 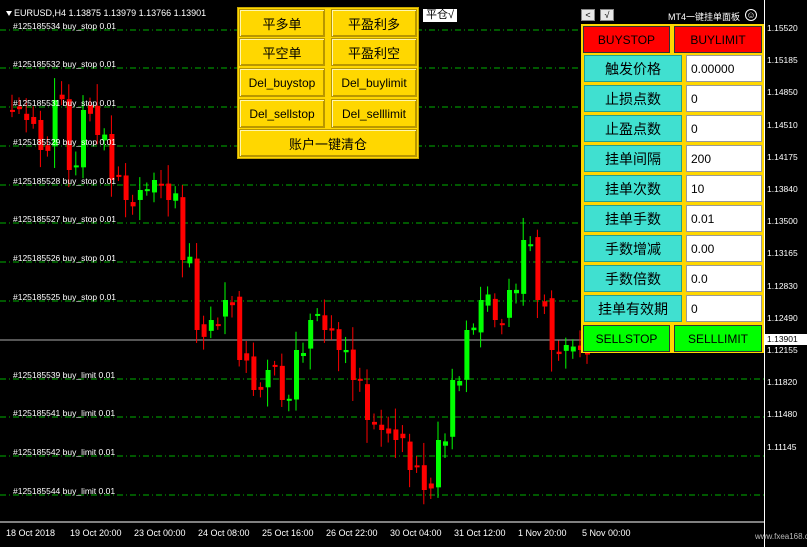 What do you see at coordinates (480, 533) in the screenshot?
I see `time-tick-label: 31 Oct 12:00` at bounding box center [480, 533].